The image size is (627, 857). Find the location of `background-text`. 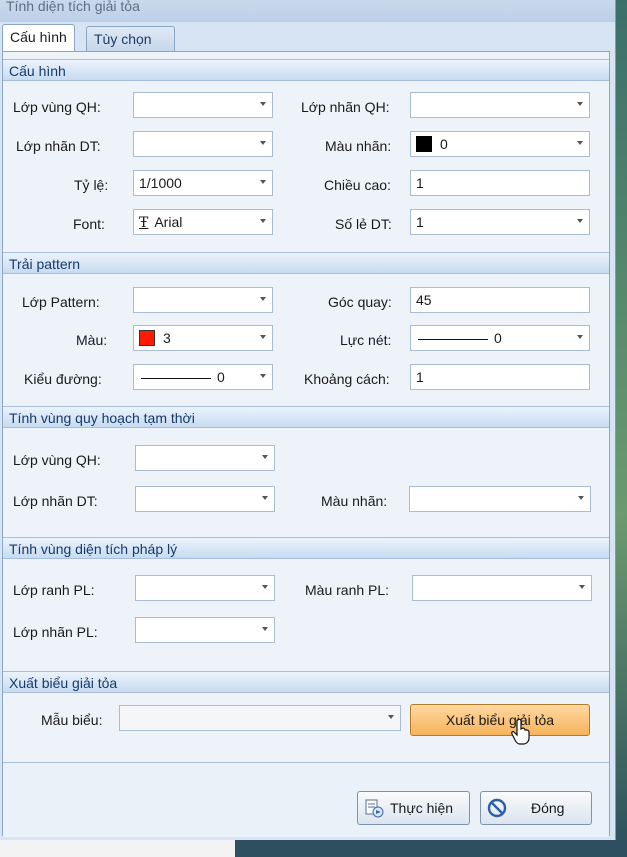

background-text is located at coordinates (117, 848).